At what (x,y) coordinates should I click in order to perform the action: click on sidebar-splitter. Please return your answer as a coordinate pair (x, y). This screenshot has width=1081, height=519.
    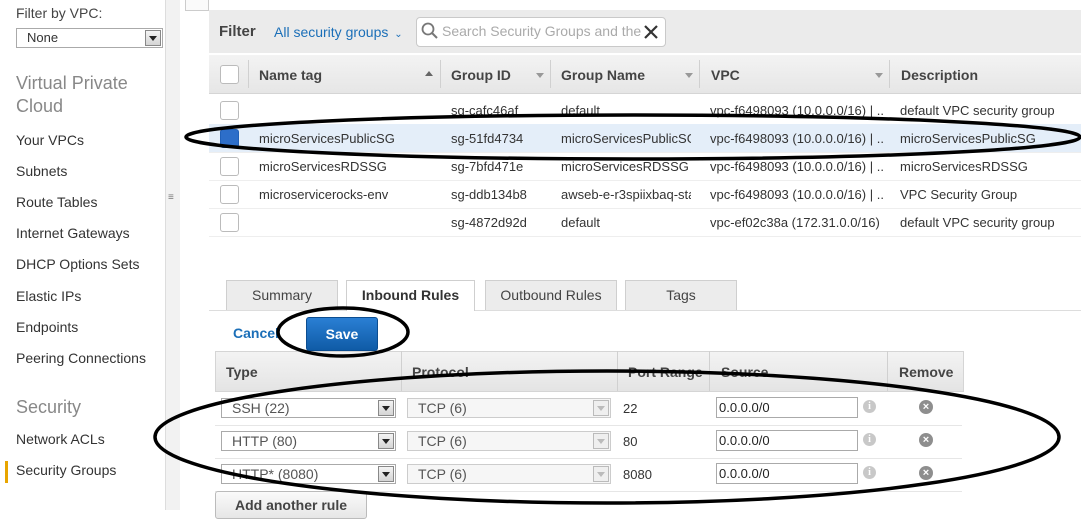
    Looking at the image, I should click on (172, 255).